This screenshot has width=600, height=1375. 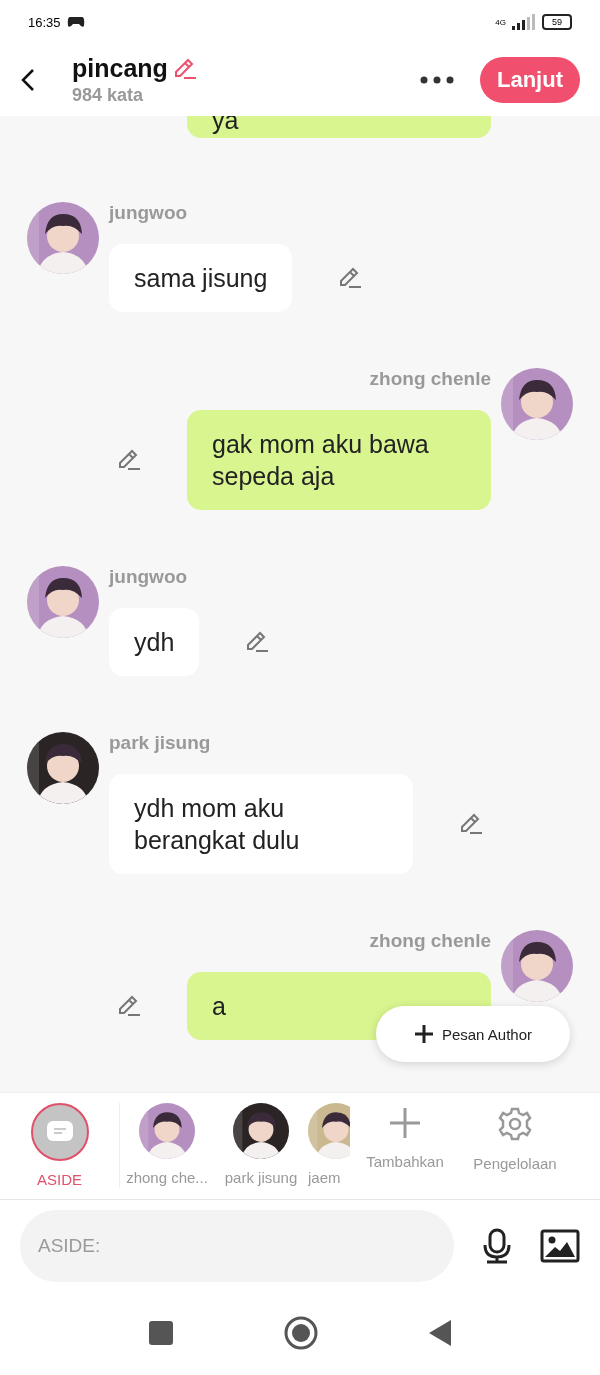 I want to click on network-label: 4G, so click(x=500, y=22).